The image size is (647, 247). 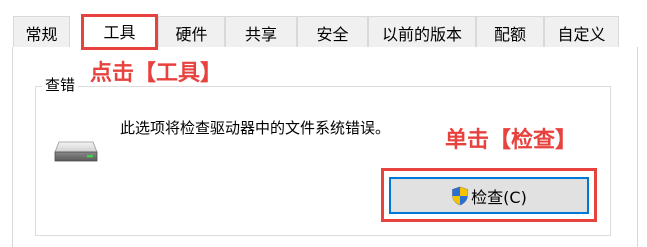 What do you see at coordinates (119, 32) in the screenshot?
I see `highlight-tools-tab` at bounding box center [119, 32].